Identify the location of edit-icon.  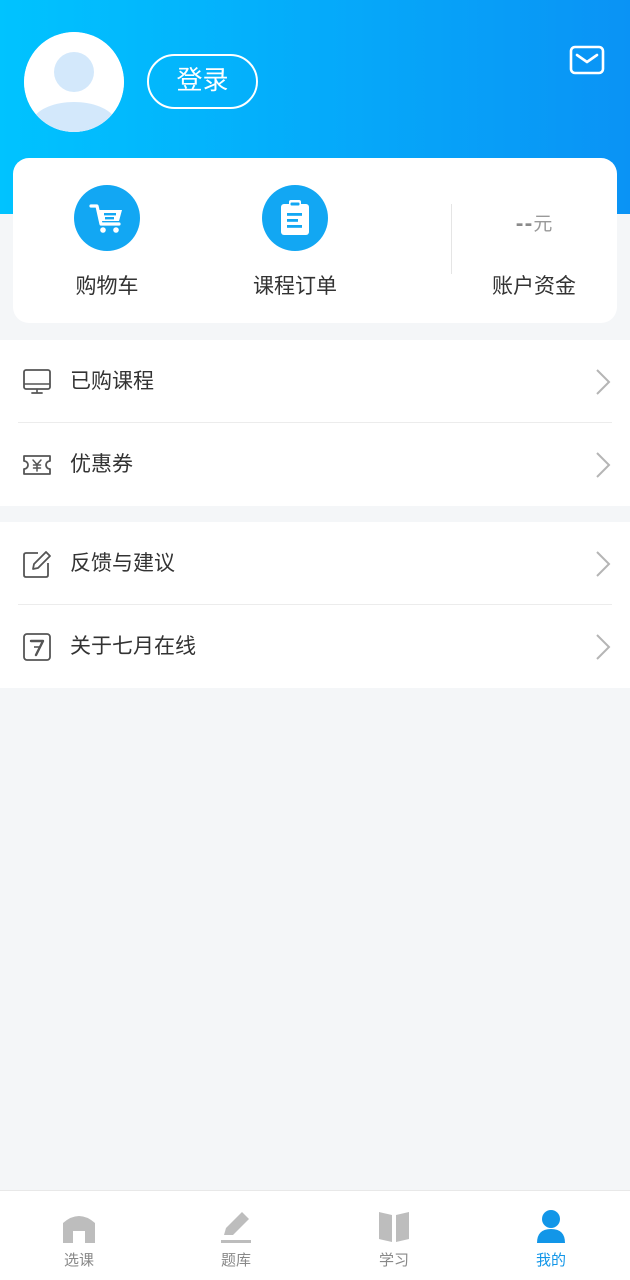
(37, 564).